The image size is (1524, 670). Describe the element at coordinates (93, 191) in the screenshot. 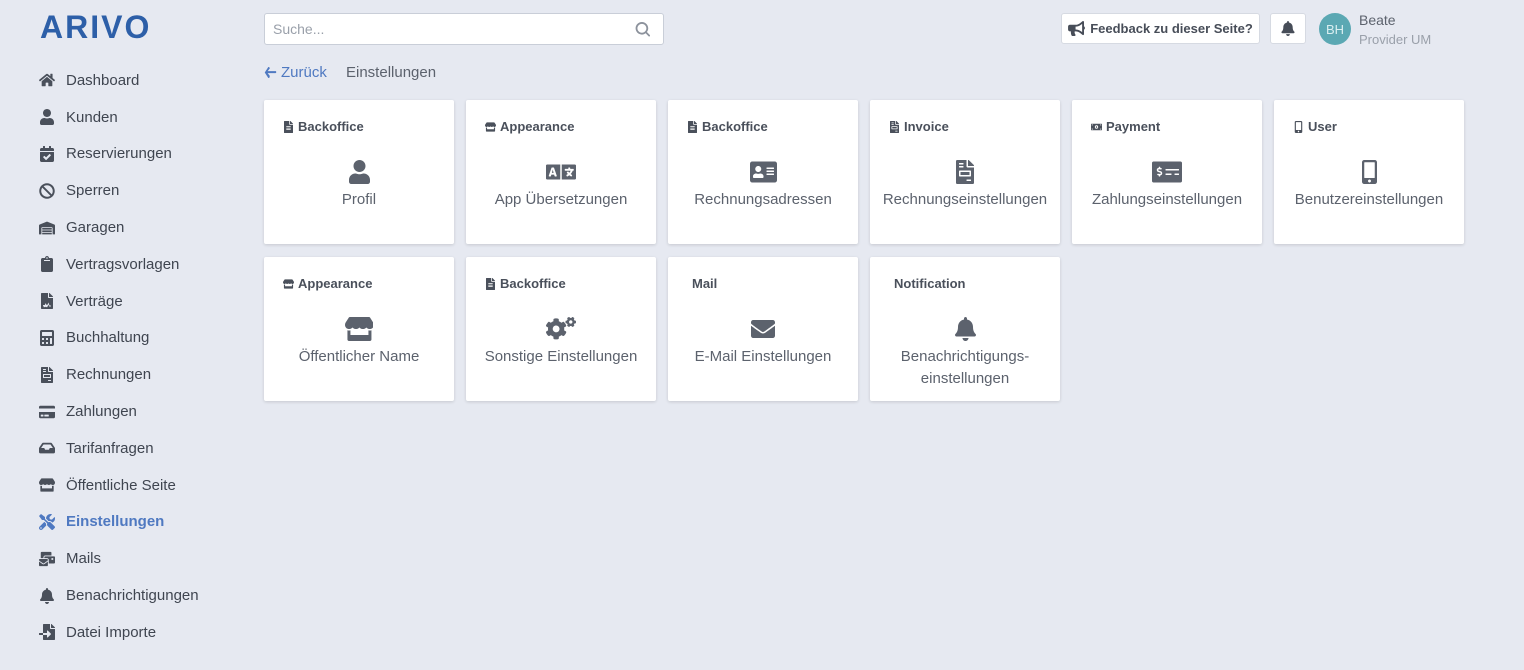

I see `sidebar-item-label: Sperren` at that location.